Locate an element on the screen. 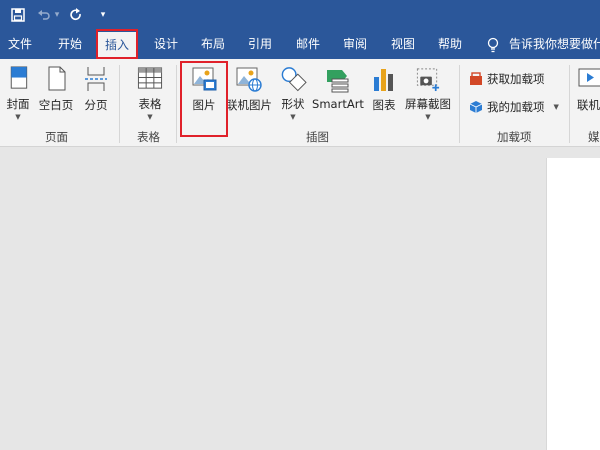 The image size is (600, 450). shapes-icon is located at coordinates (294, 79).